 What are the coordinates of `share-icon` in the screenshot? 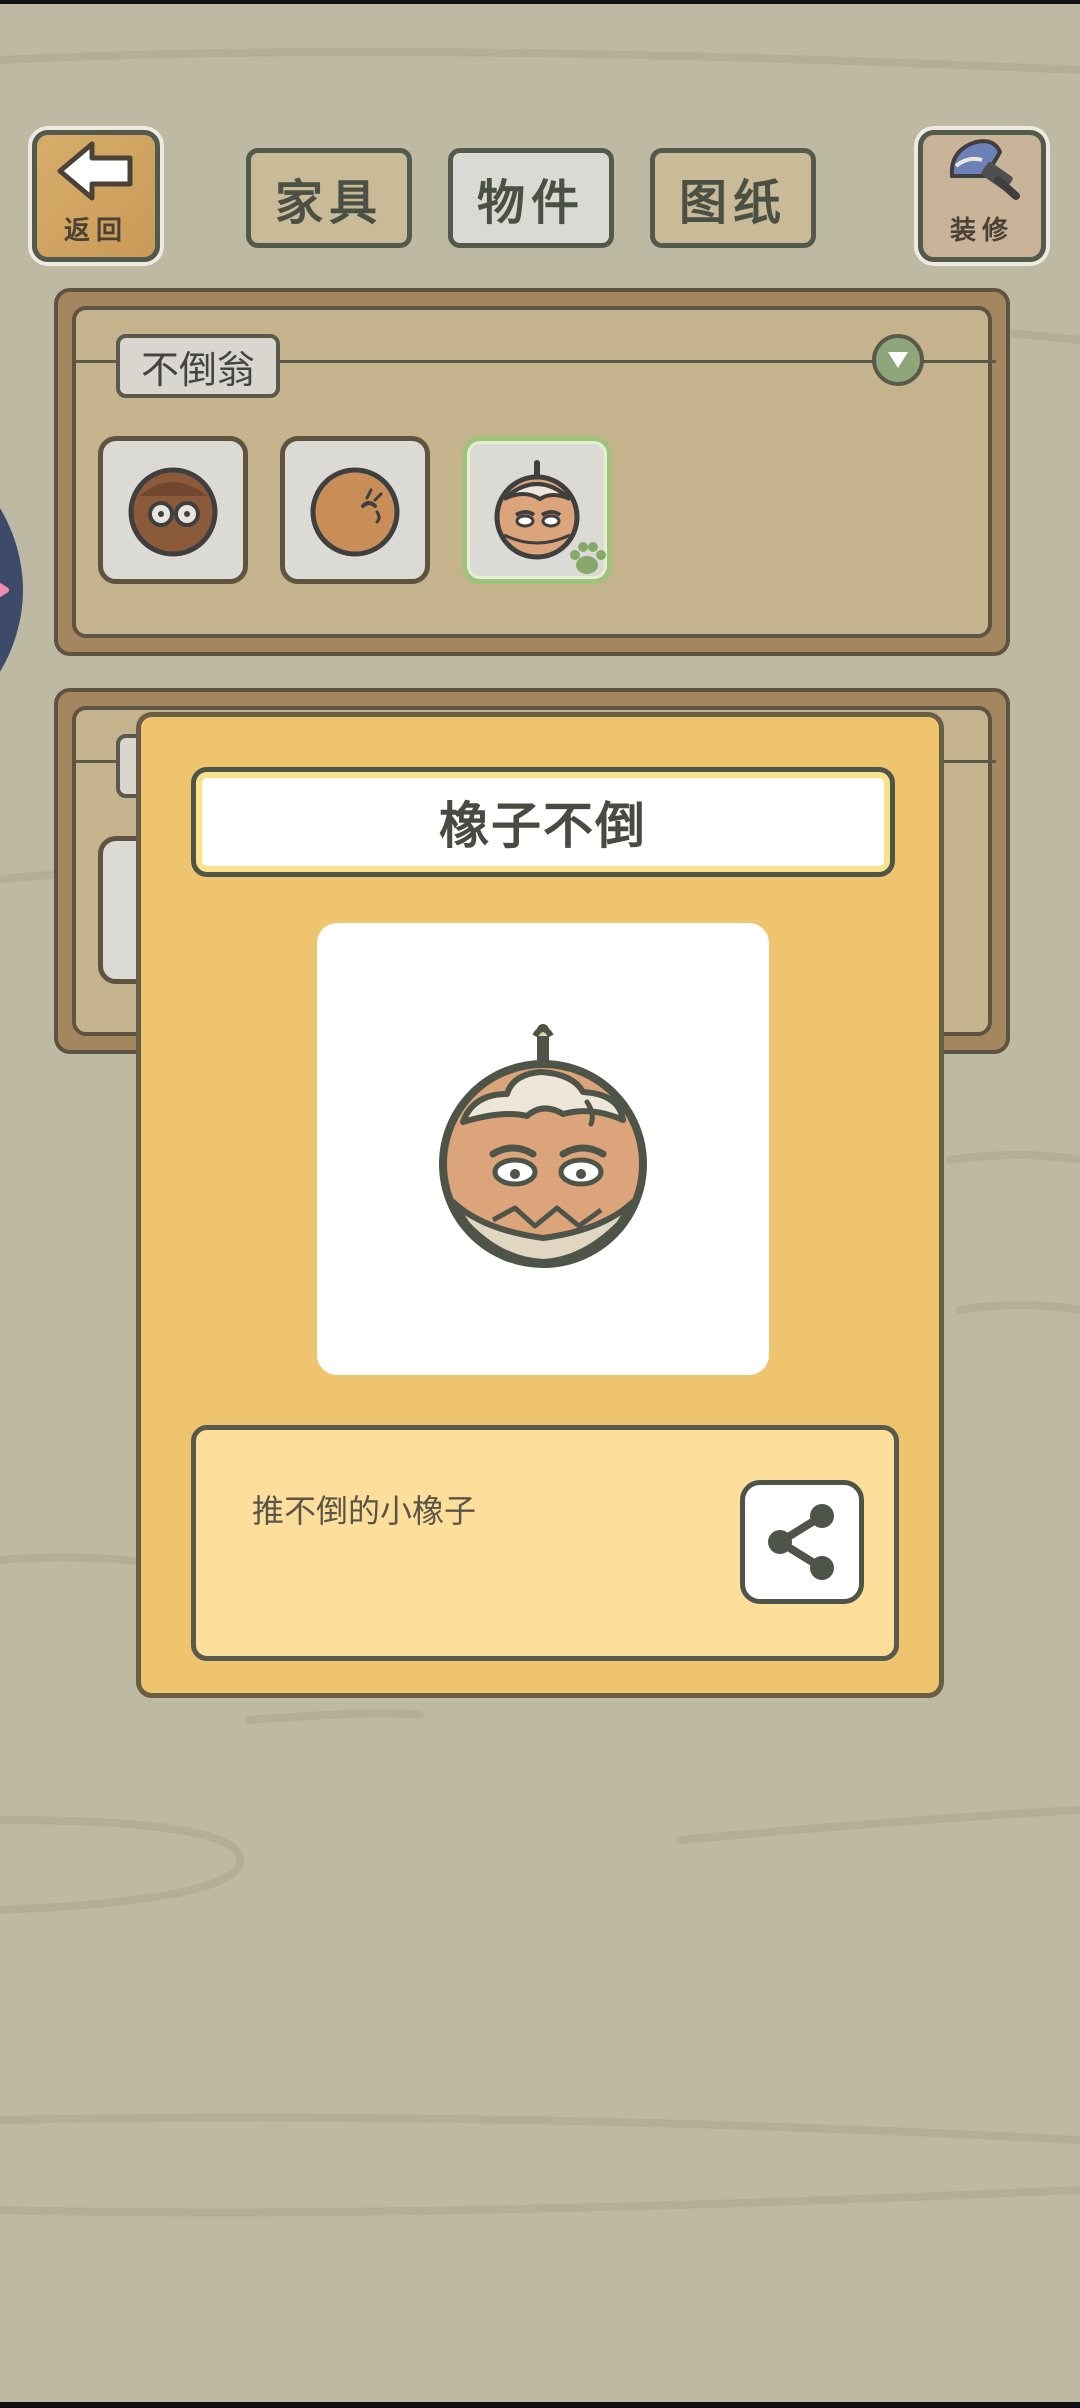 It's located at (801, 1542).